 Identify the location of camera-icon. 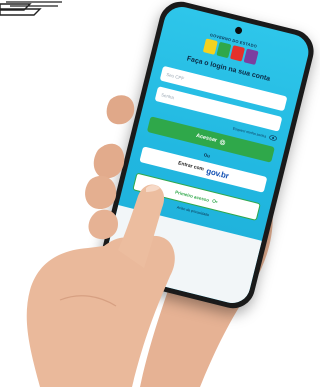
(238, 30).